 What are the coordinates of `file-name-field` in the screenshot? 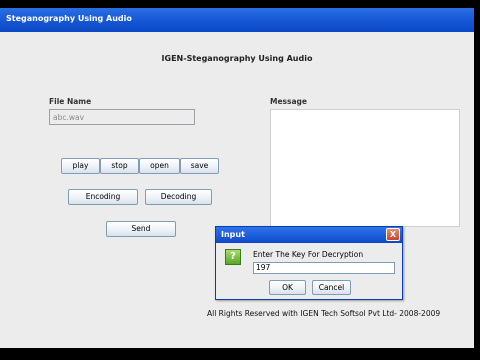 It's located at (122, 117).